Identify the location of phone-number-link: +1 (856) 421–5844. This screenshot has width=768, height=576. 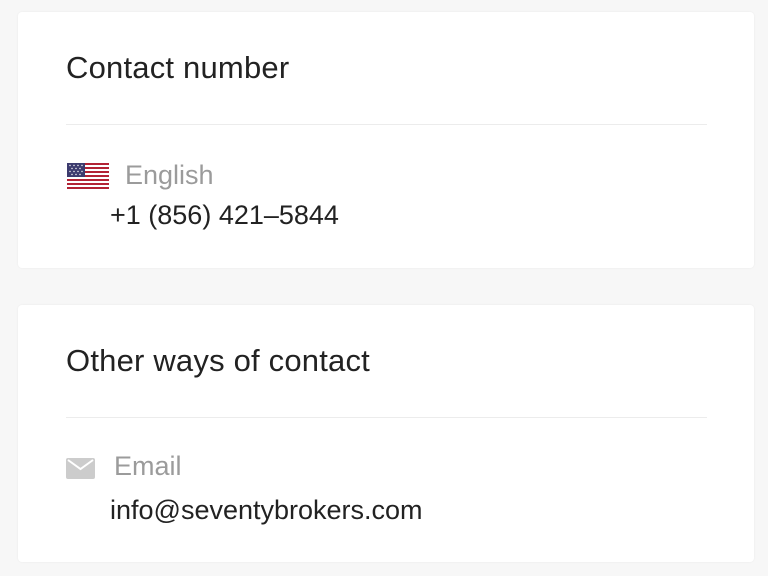
(224, 215).